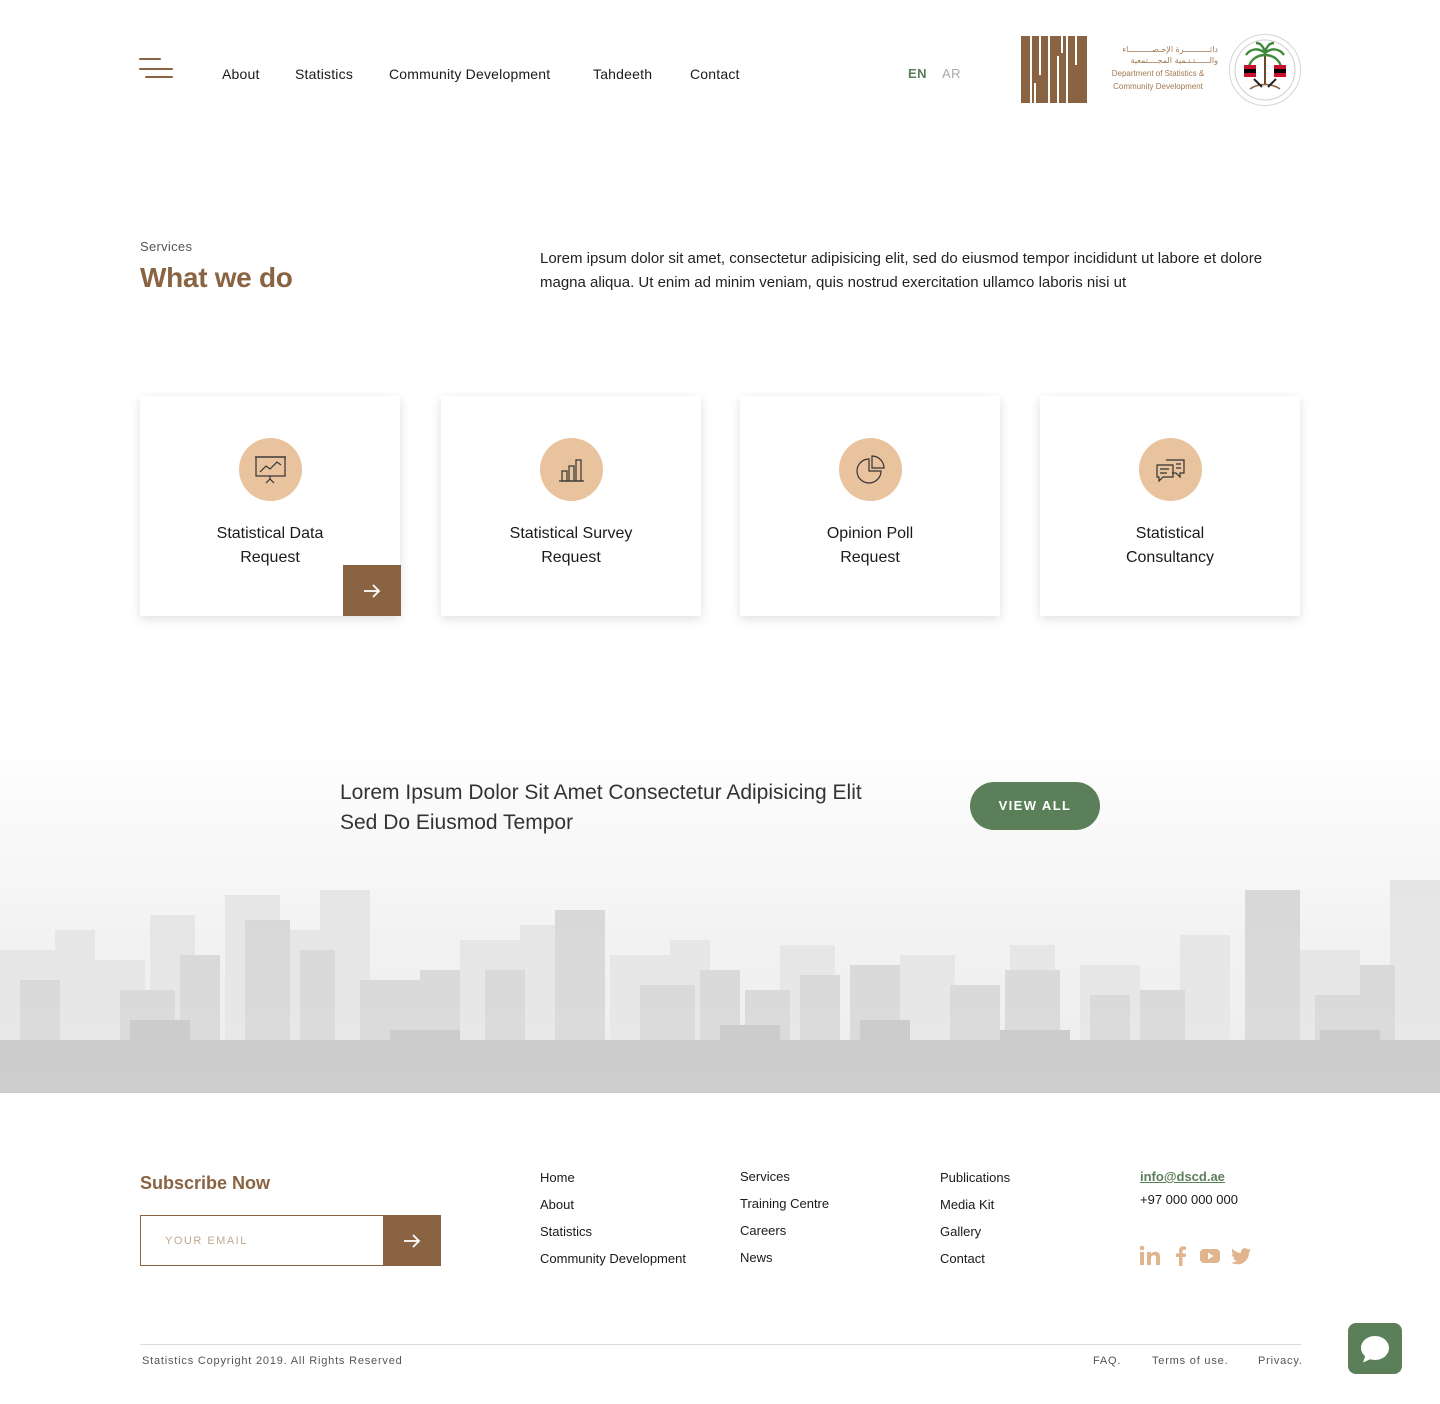  I want to click on nav-statistics: Statistics, so click(324, 74).